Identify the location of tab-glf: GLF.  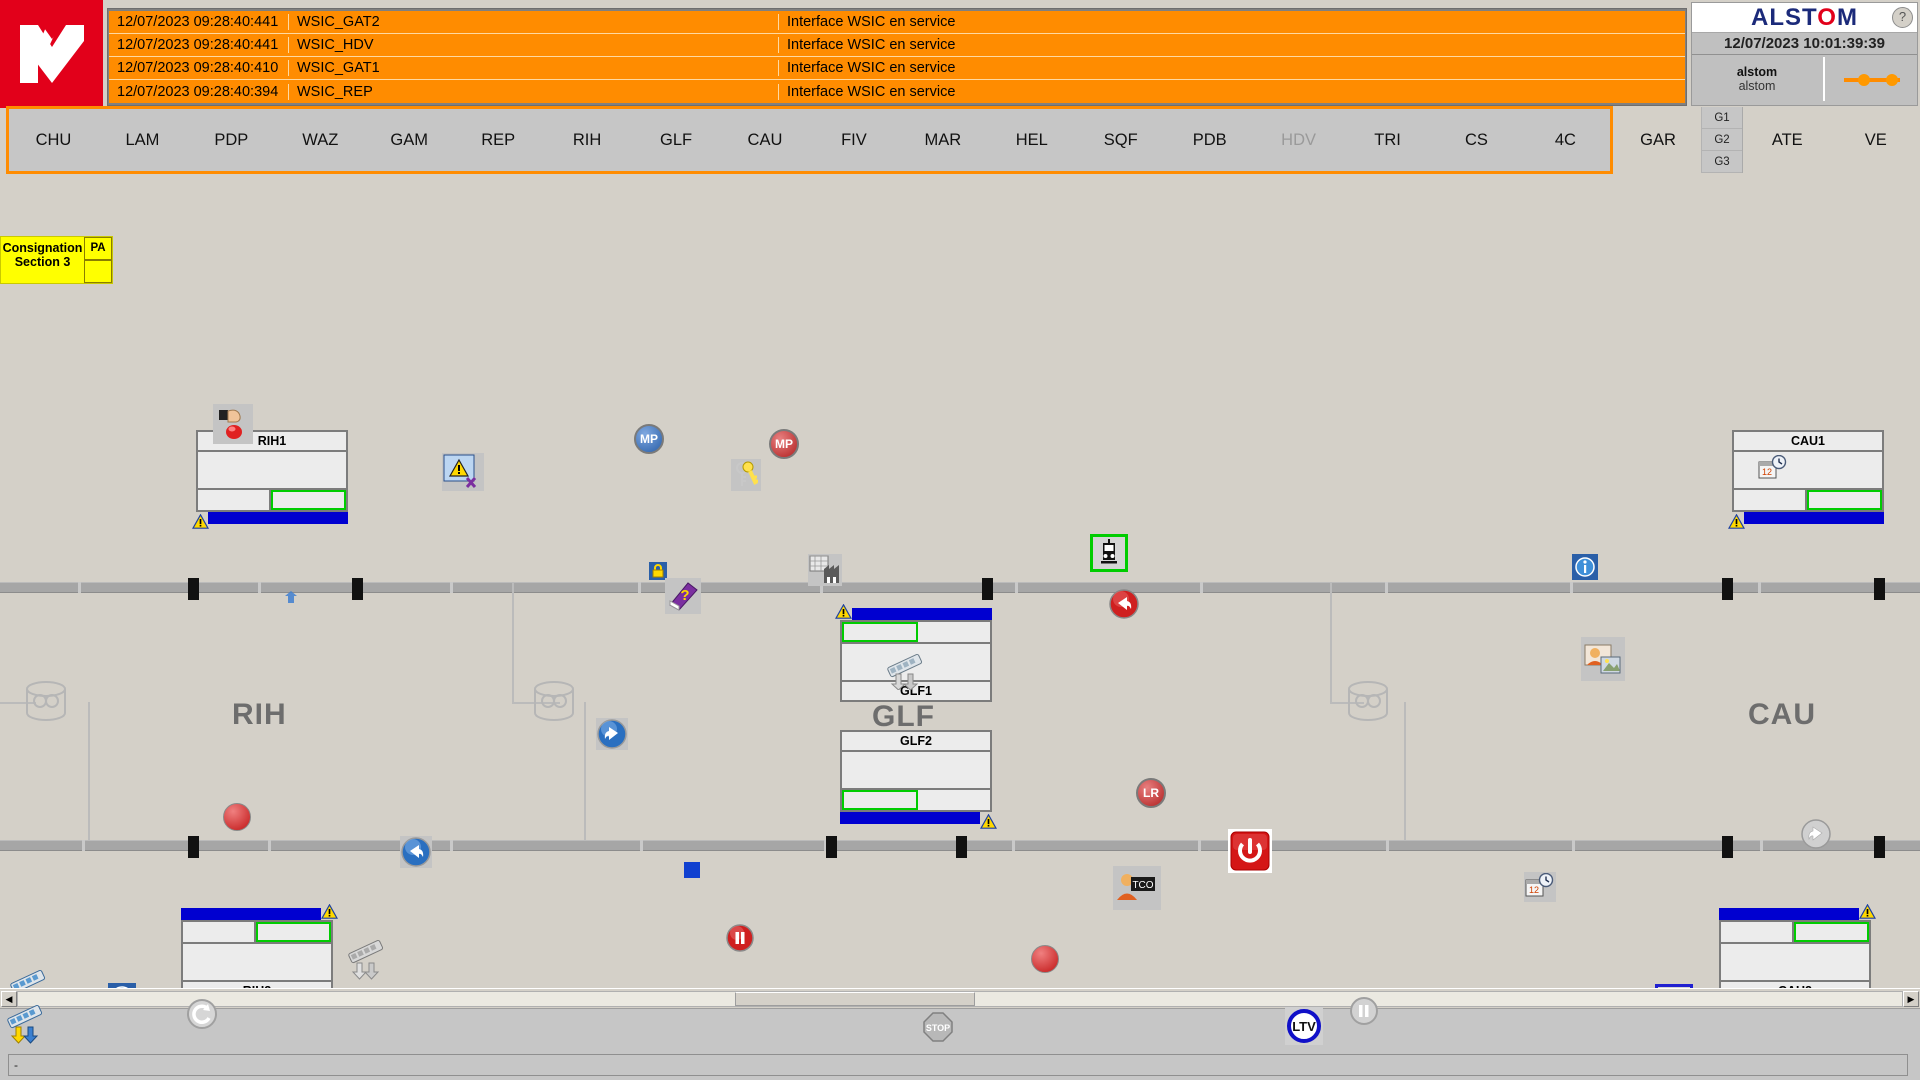
(676, 140).